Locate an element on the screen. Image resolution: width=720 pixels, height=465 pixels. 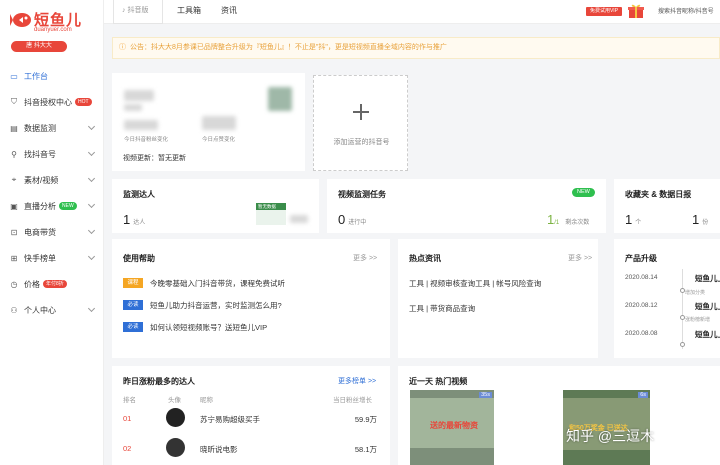
news-item: 工具 | 视频审核查询工具 | 帐号风险查询 is located at coordinates (475, 283).